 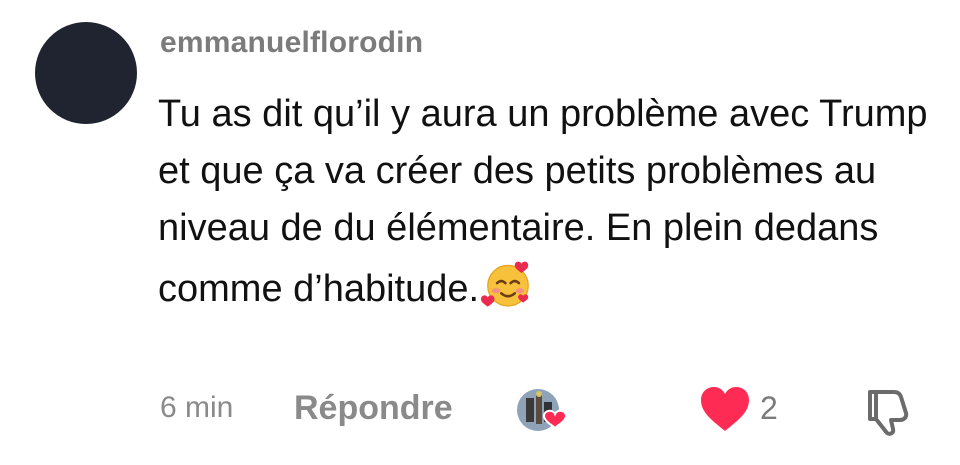 What do you see at coordinates (197, 407) in the screenshot?
I see `comment-time: 6 min` at bounding box center [197, 407].